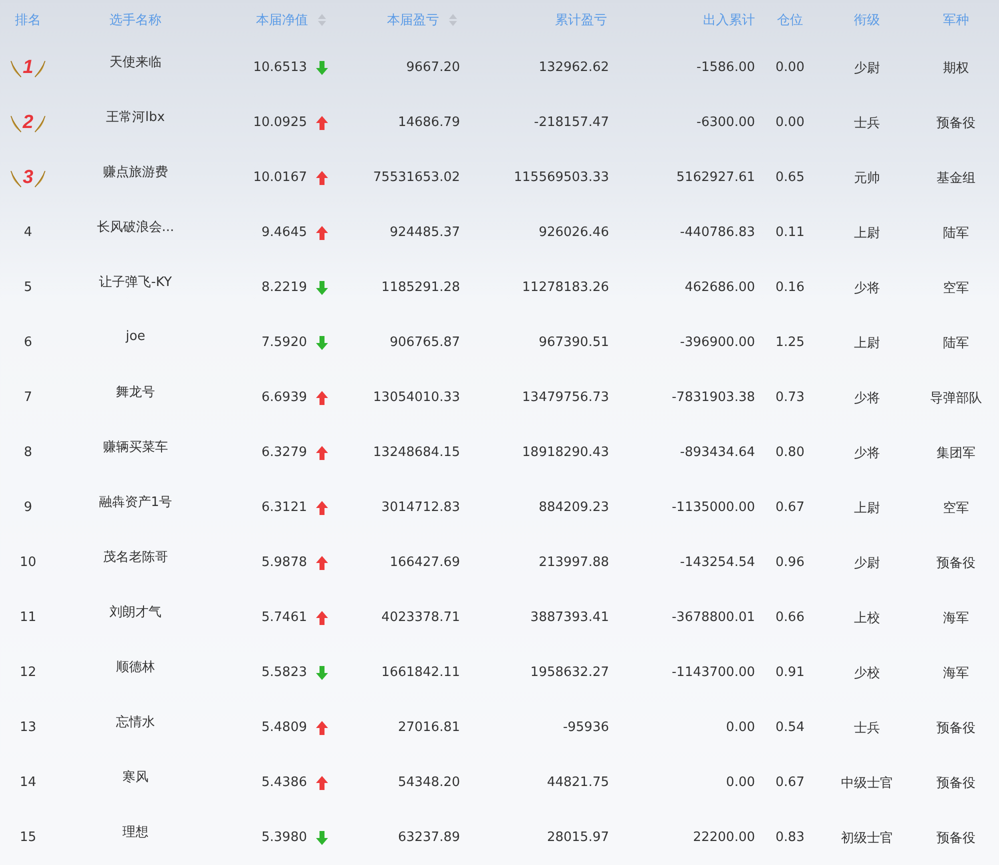  Describe the element at coordinates (280, 122) in the screenshot. I see `net-value: 10.0925` at that location.